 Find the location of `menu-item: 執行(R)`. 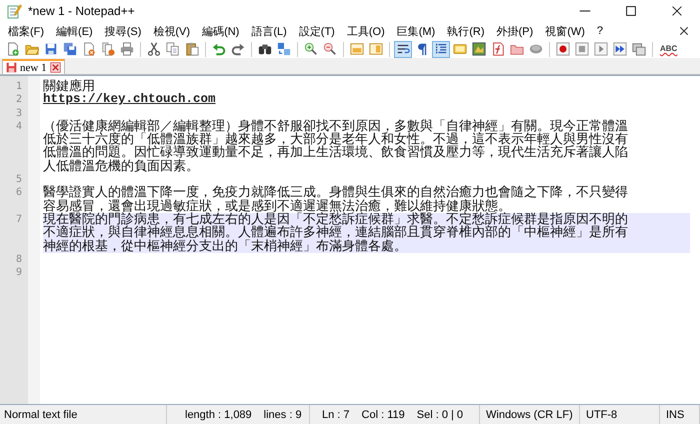

menu-item: 執行(R) is located at coordinates (466, 31).